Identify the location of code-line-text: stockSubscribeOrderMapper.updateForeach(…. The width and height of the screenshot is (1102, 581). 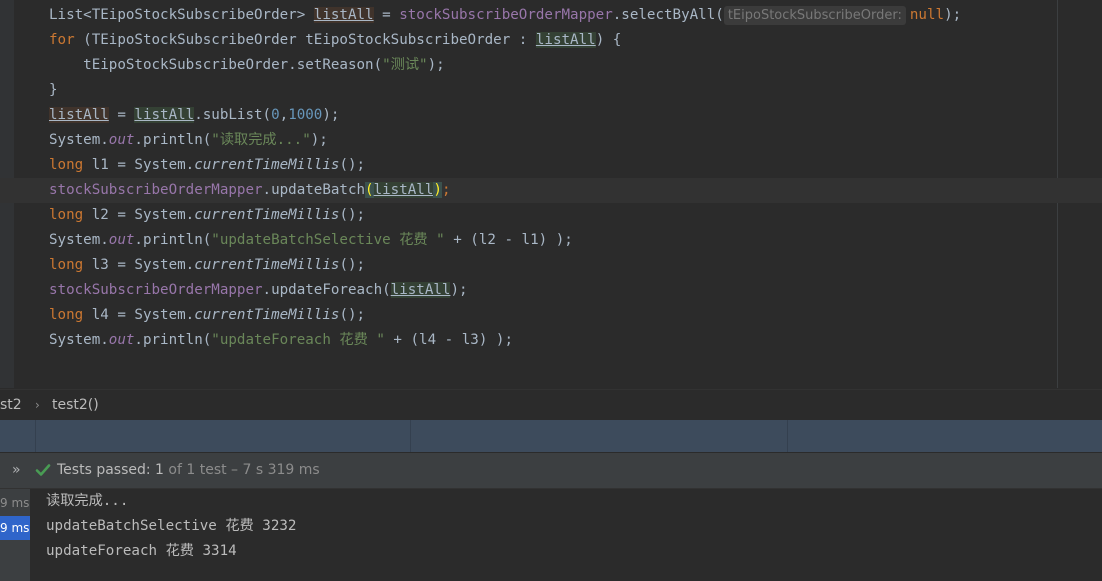
(258, 290).